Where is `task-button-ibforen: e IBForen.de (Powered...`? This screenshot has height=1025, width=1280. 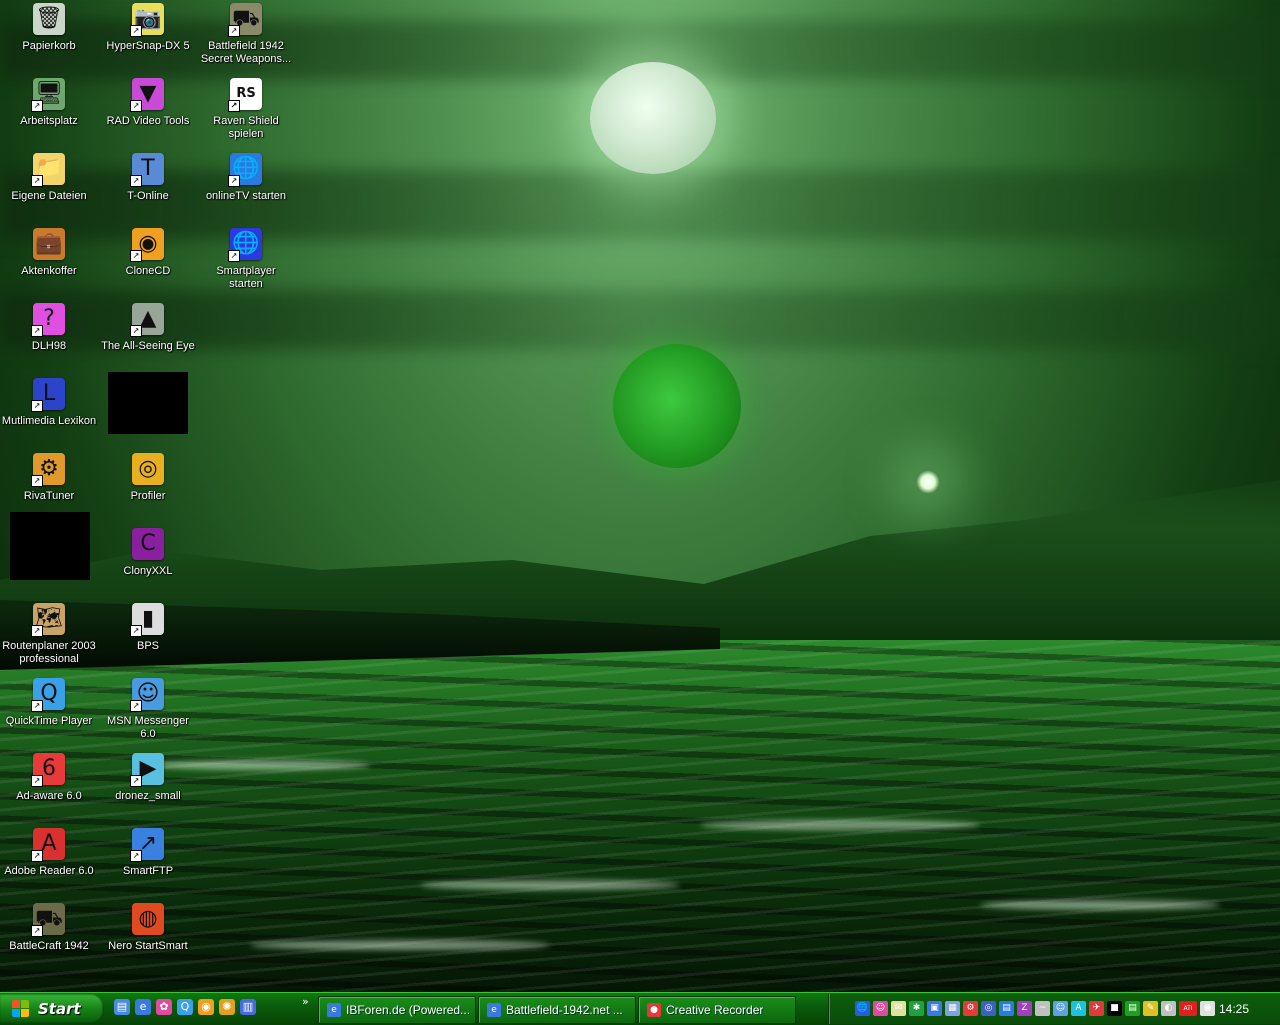
task-button-ibforen: e IBForen.de (Powered... is located at coordinates (397, 1010).